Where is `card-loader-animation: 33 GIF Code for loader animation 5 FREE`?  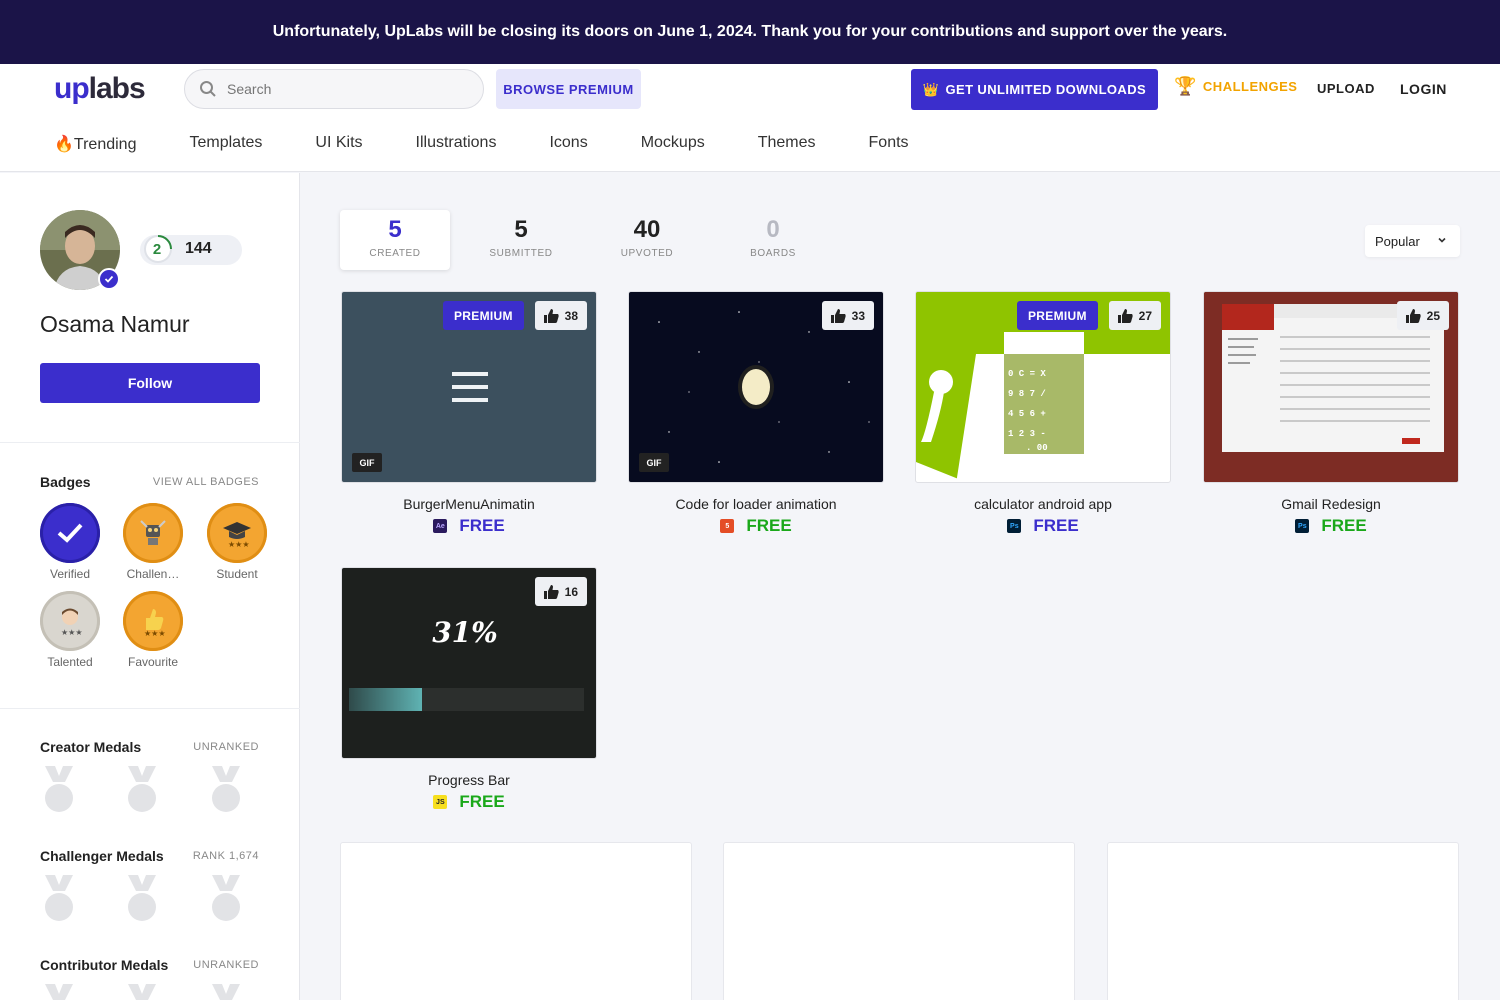
card-loader-animation: 33 GIF Code for loader animation 5 FREE is located at coordinates (756, 413).